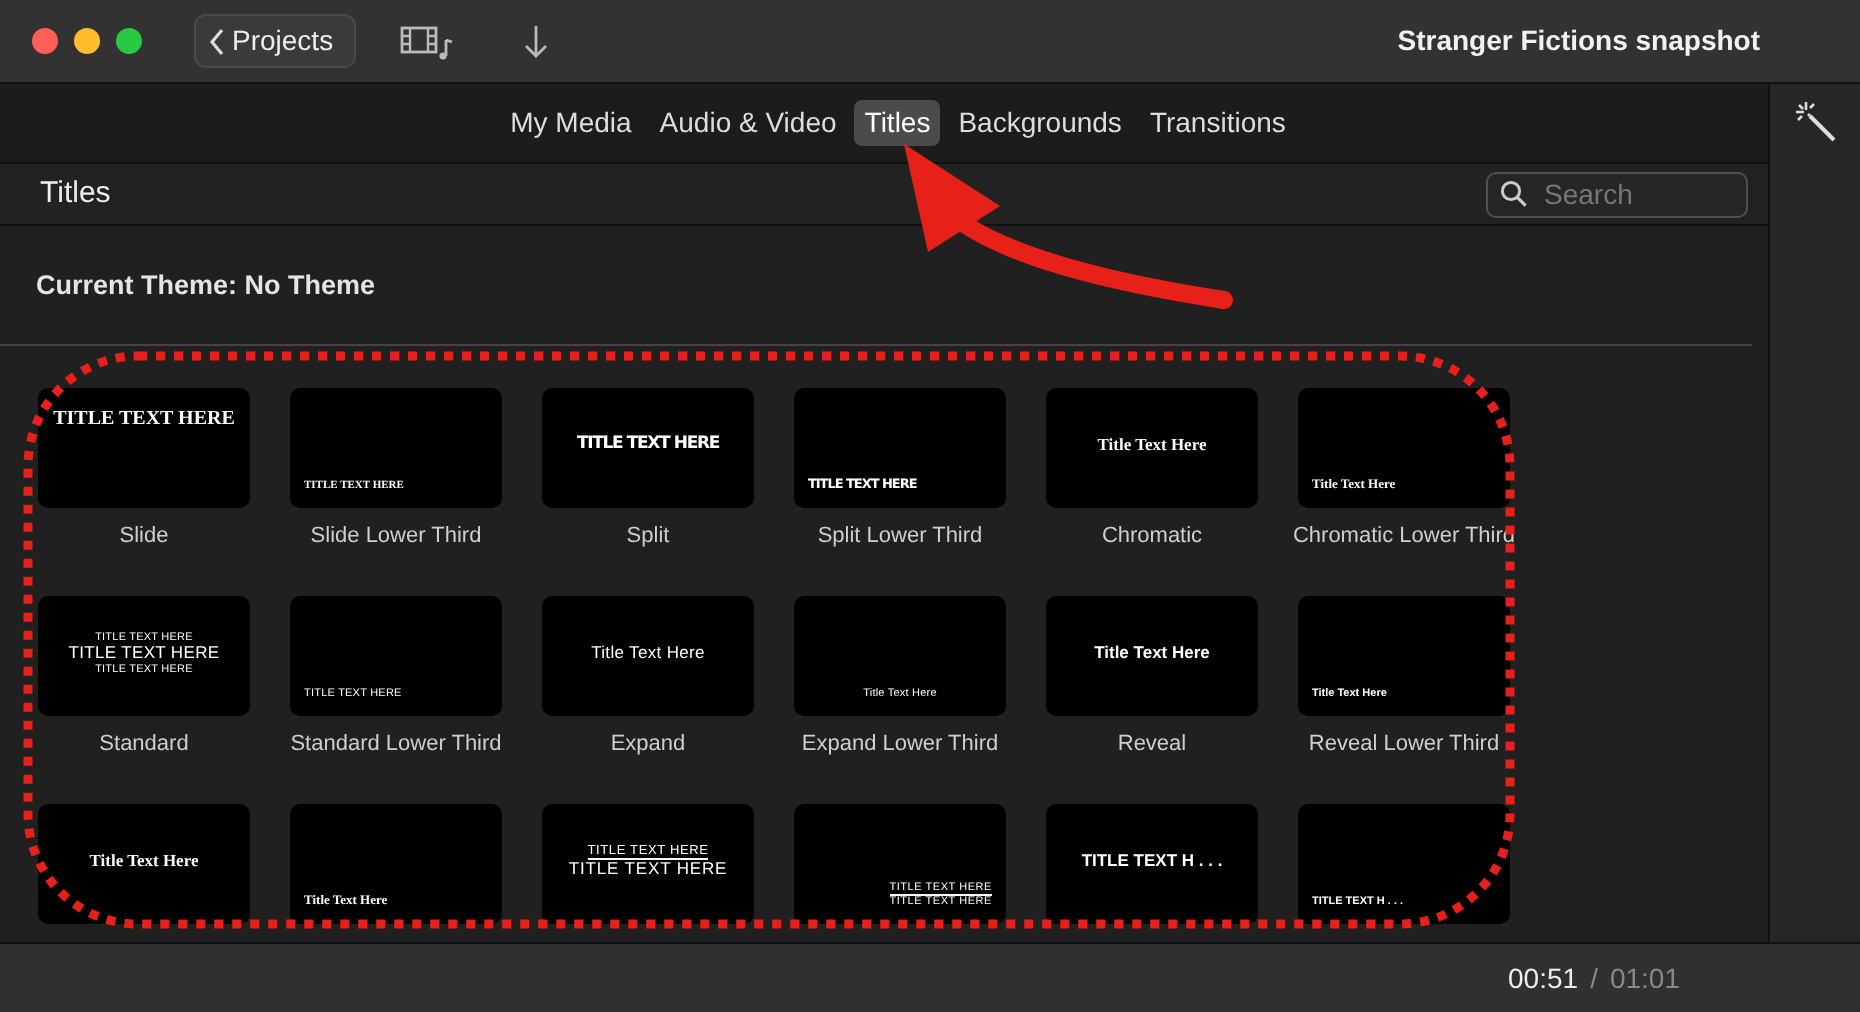 Image resolution: width=1860 pixels, height=1012 pixels. I want to click on minimize-button, so click(87, 41).